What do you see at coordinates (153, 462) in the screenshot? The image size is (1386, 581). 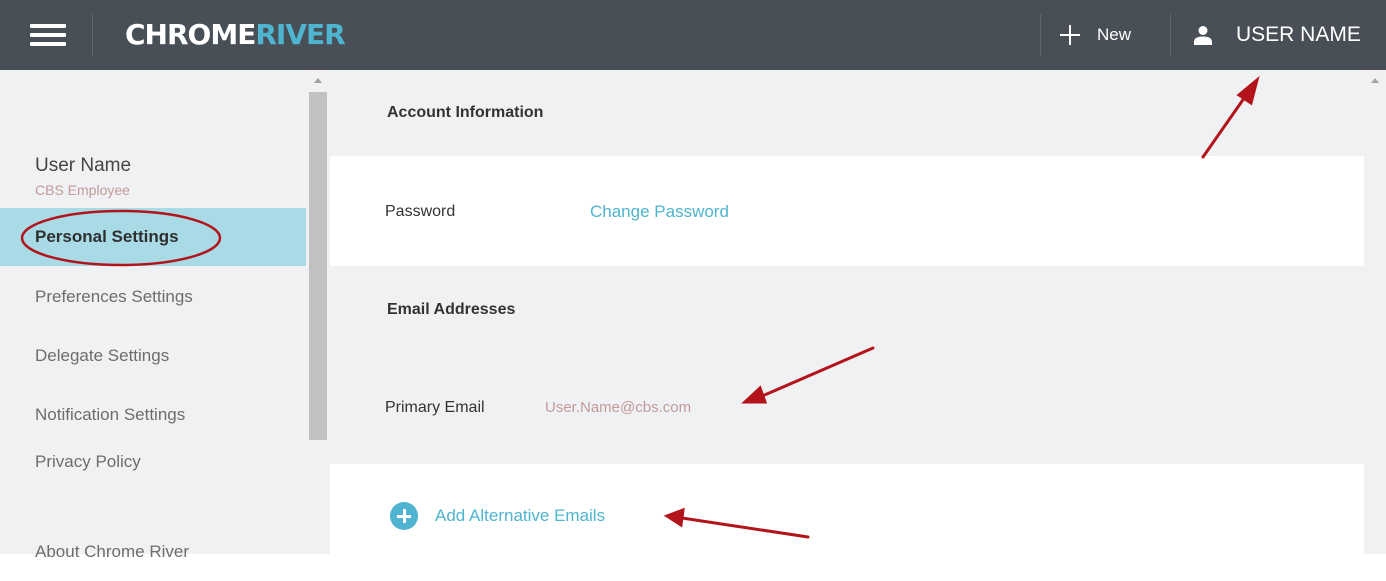 I see `sidebar-item-privacy-policy: Privacy Policy` at bounding box center [153, 462].